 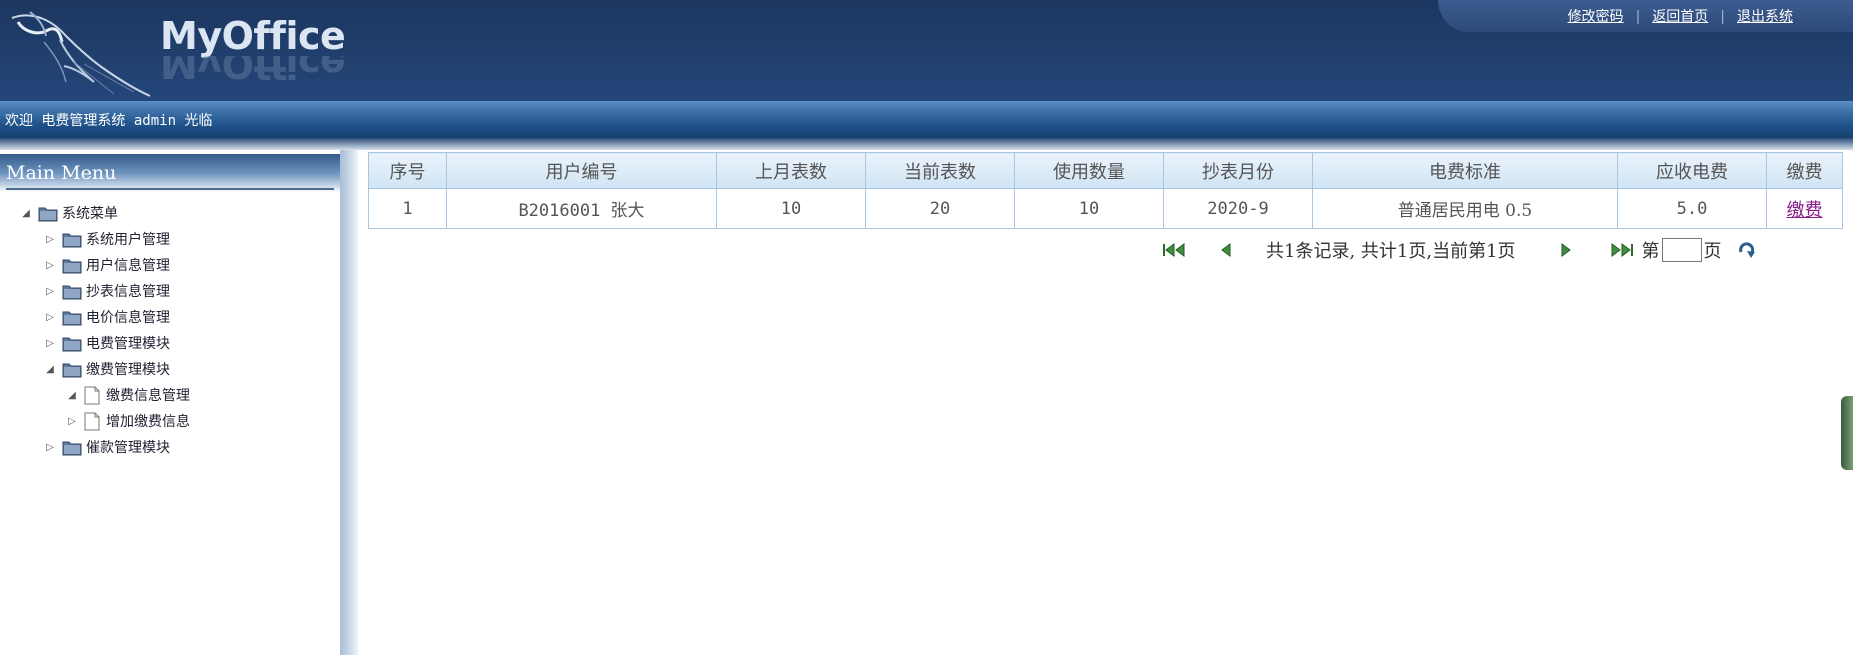 What do you see at coordinates (1712, 251) in the screenshot?
I see `page-suffix-label: 页` at bounding box center [1712, 251].